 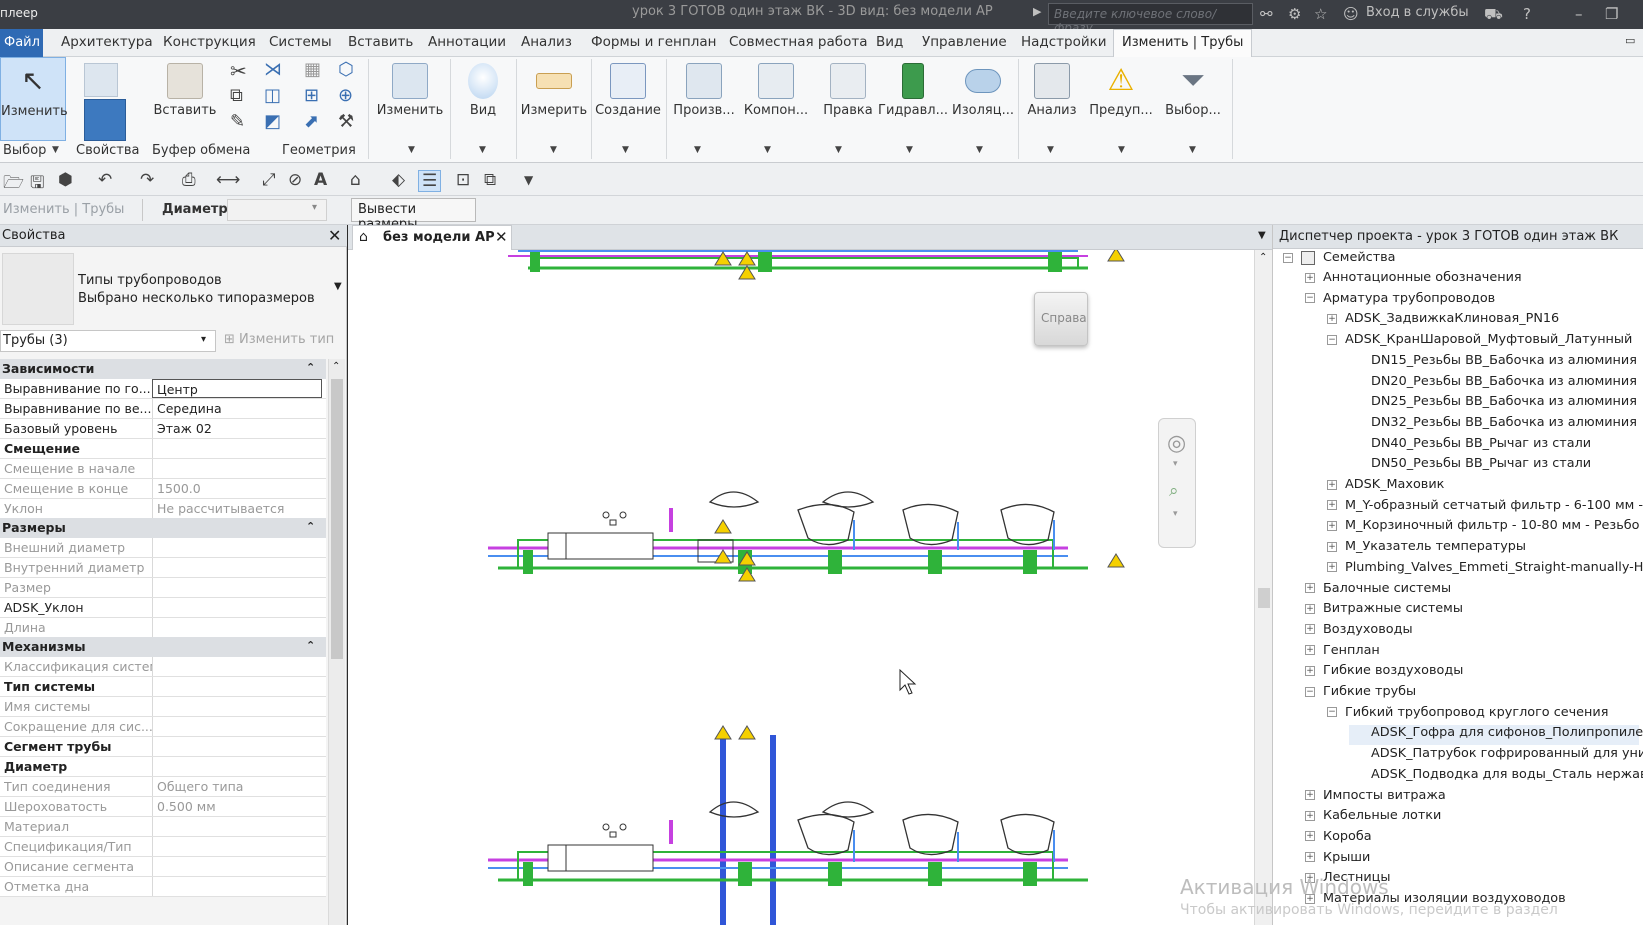 I want to click on viewport-scrollbar: ⌃, so click(x=1263, y=587).